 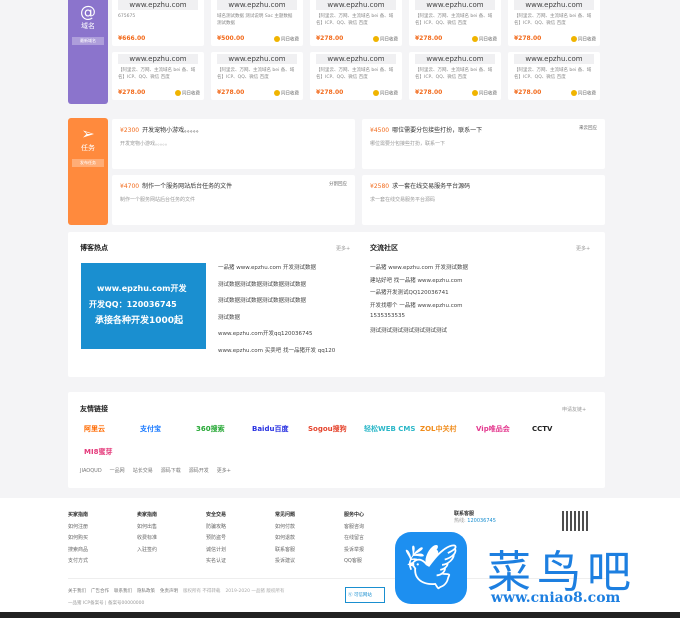 What do you see at coordinates (117, 471) in the screenshot?
I see `text-link: 一品网` at bounding box center [117, 471].